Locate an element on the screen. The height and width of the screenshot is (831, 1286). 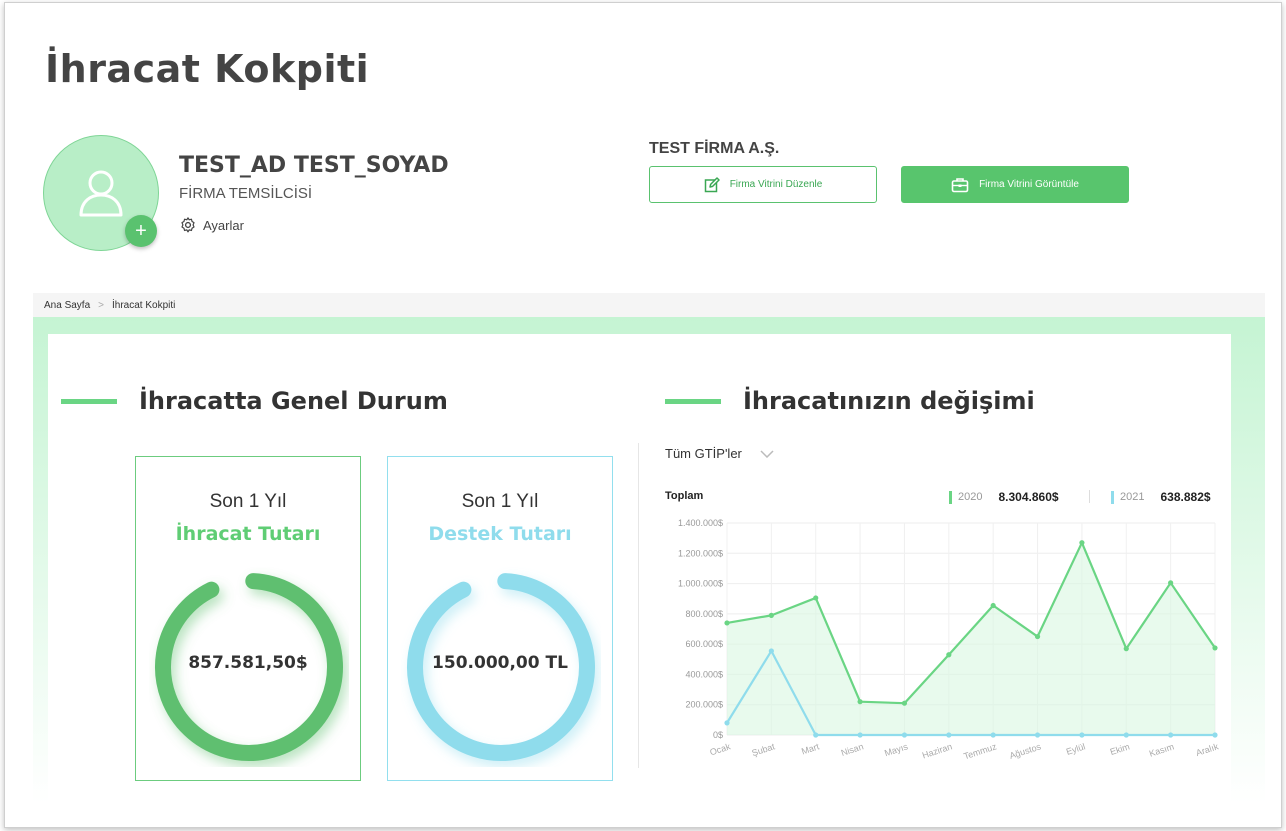
support-amount-value: 150.000,00 TL is located at coordinates (500, 663).